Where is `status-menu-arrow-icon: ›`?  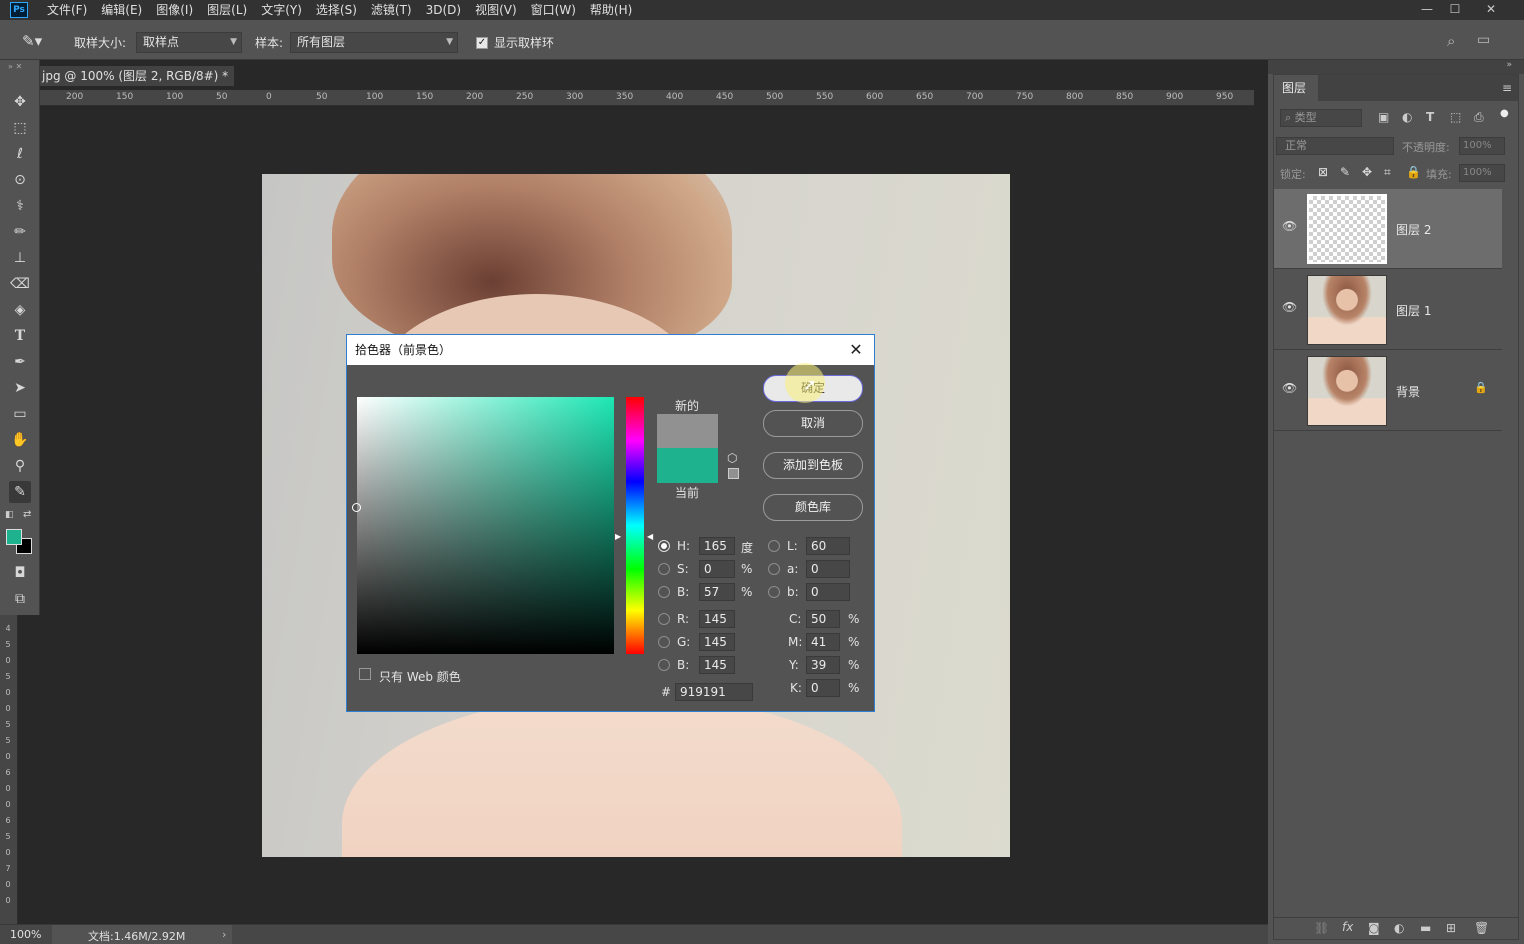 status-menu-arrow-icon: › is located at coordinates (224, 934).